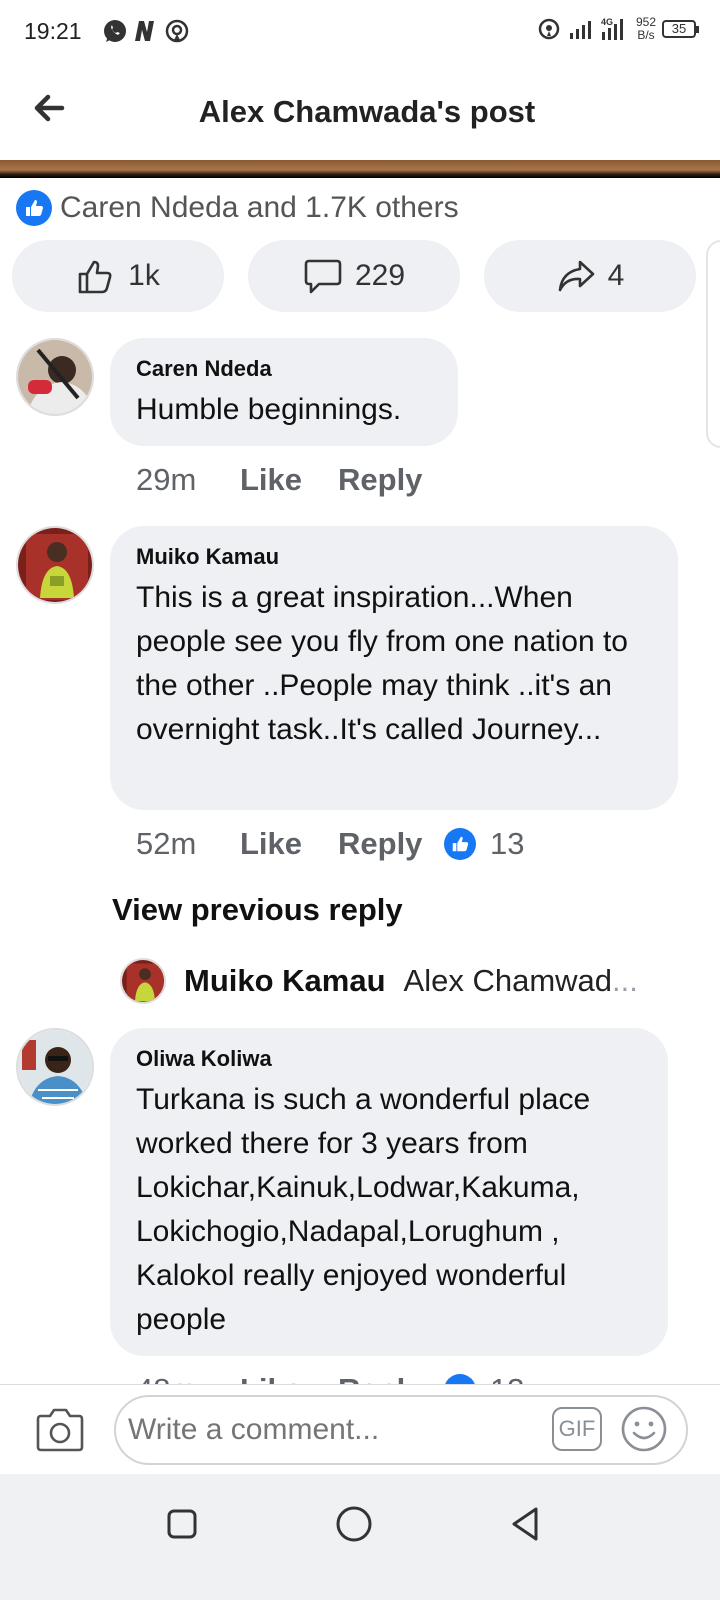  Describe the element at coordinates (646, 35) in the screenshot. I see `net-speed-unit: B/s` at that location.